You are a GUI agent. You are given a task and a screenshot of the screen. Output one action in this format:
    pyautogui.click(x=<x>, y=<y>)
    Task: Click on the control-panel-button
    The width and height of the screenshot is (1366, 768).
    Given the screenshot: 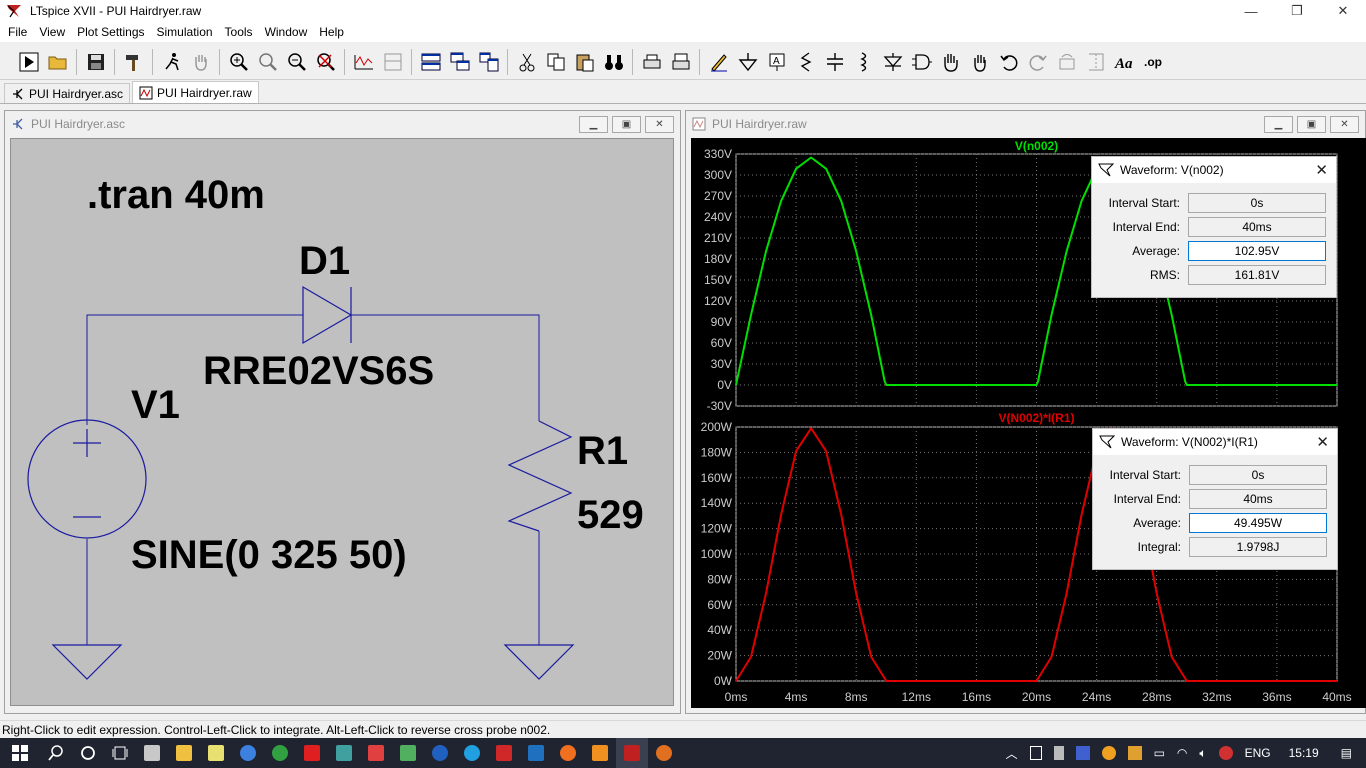 What is the action you would take?
    pyautogui.click(x=133, y=62)
    